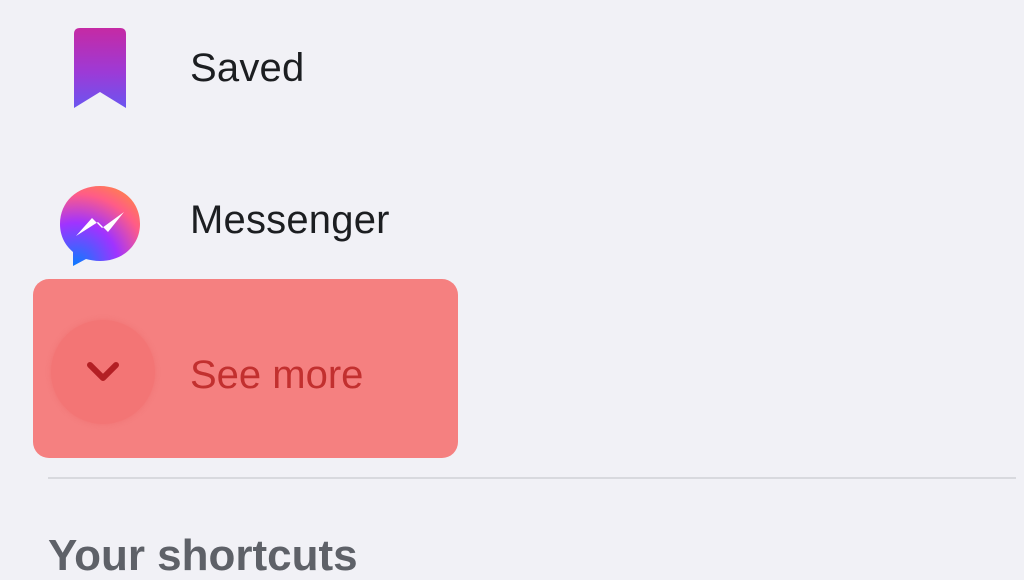  I want to click on see-more-label: See more, so click(277, 375).